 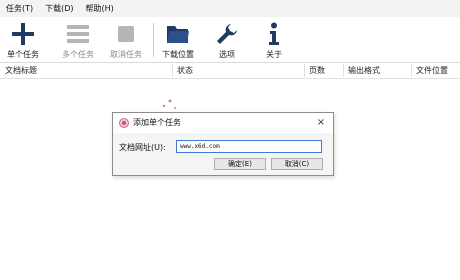 What do you see at coordinates (274, 54) in the screenshot?
I see `about-label: 关于` at bounding box center [274, 54].